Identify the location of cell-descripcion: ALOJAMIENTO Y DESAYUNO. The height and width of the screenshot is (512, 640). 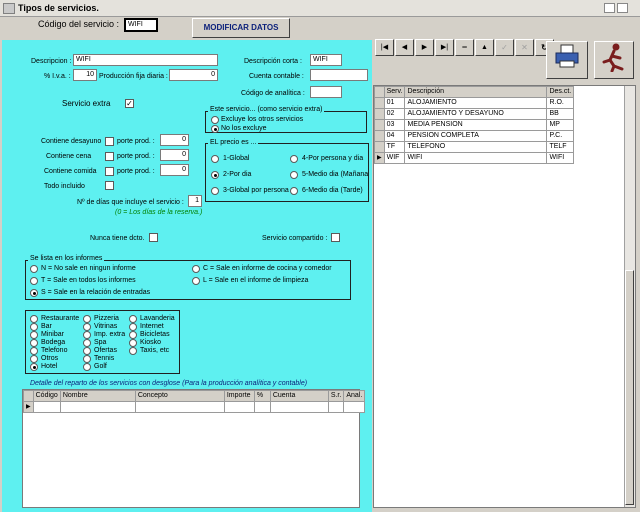
(476, 114).